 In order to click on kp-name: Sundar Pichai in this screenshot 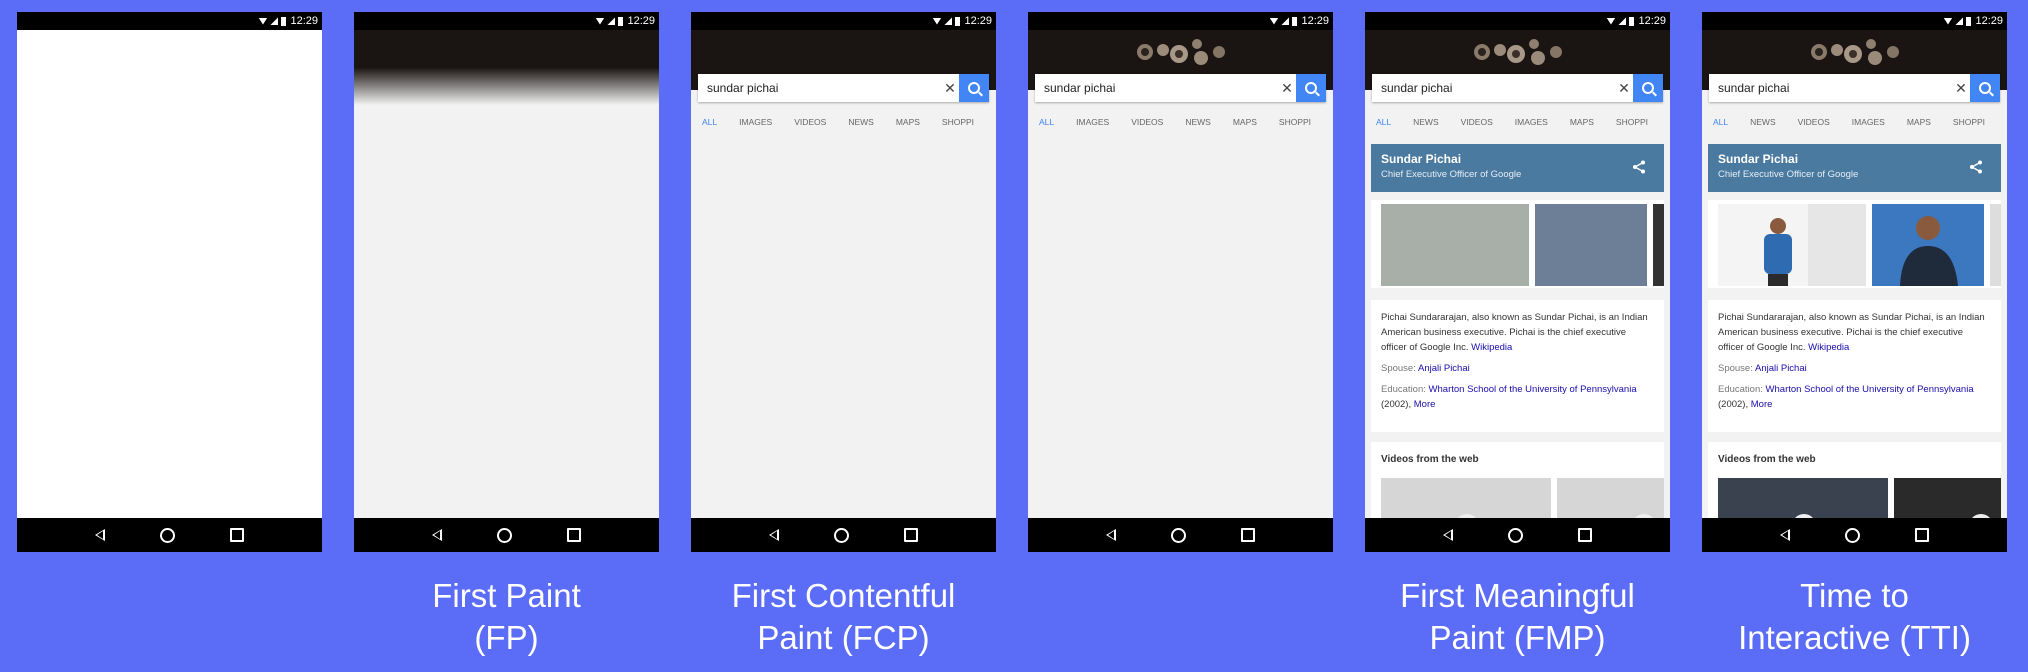, I will do `click(1758, 159)`.